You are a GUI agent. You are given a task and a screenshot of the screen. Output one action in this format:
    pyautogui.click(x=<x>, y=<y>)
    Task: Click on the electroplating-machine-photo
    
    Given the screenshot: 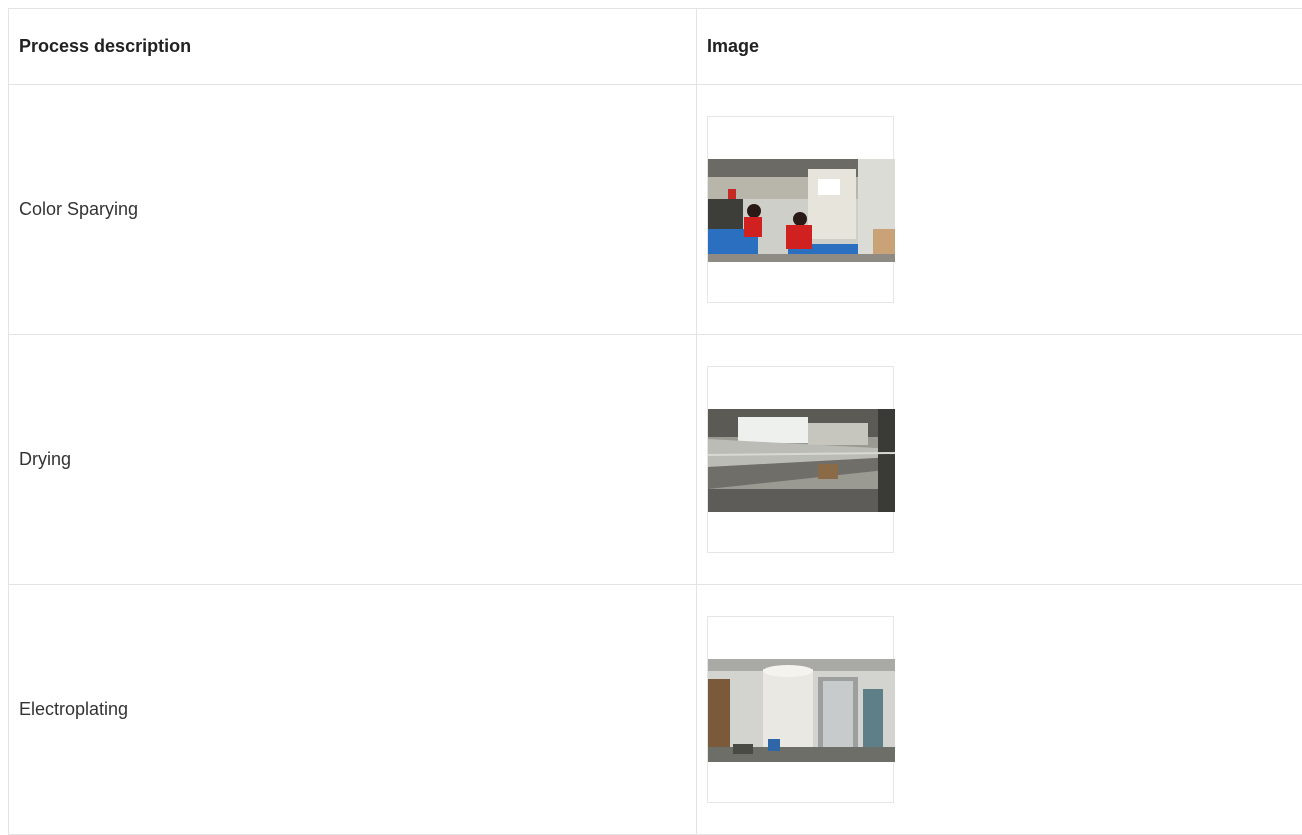 What is the action you would take?
    pyautogui.click(x=801, y=710)
    